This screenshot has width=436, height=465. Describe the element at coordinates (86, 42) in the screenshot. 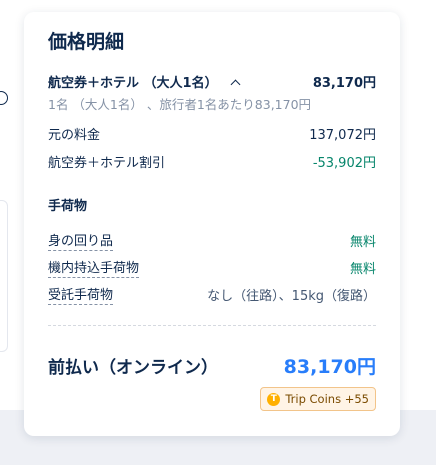

I see `card-title: 価格明細` at that location.